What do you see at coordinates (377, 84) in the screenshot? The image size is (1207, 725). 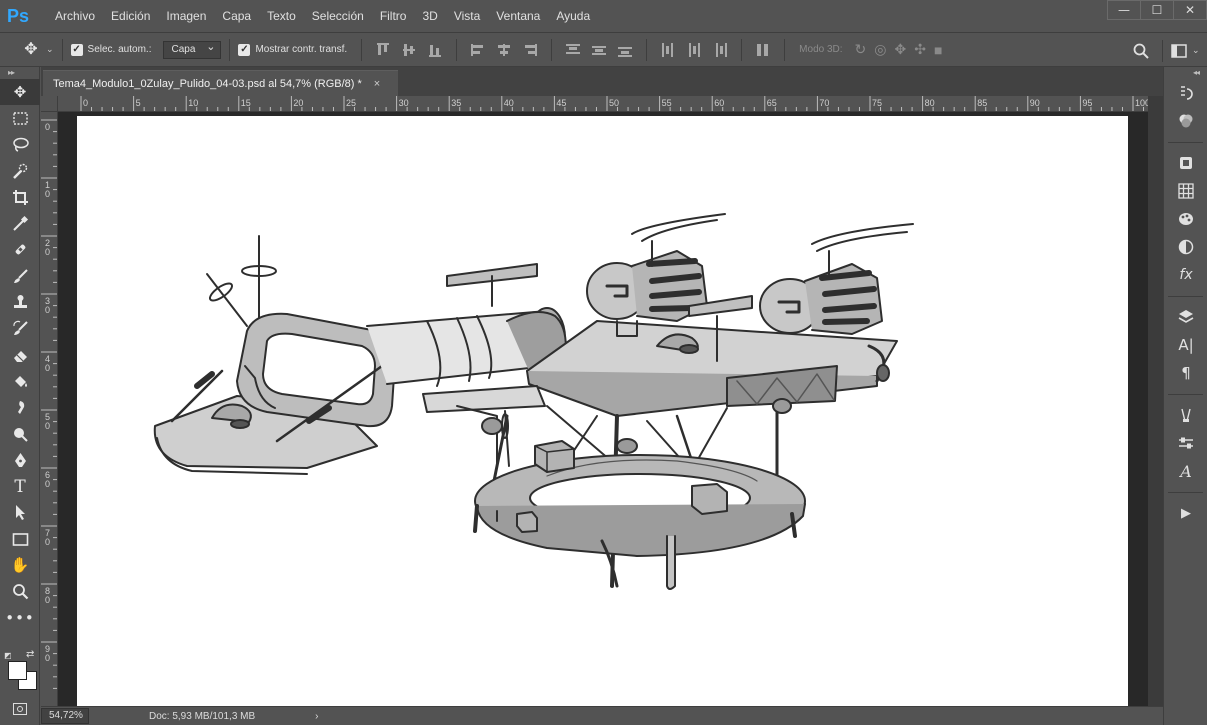 I see `close-tab-icon: ×` at bounding box center [377, 84].